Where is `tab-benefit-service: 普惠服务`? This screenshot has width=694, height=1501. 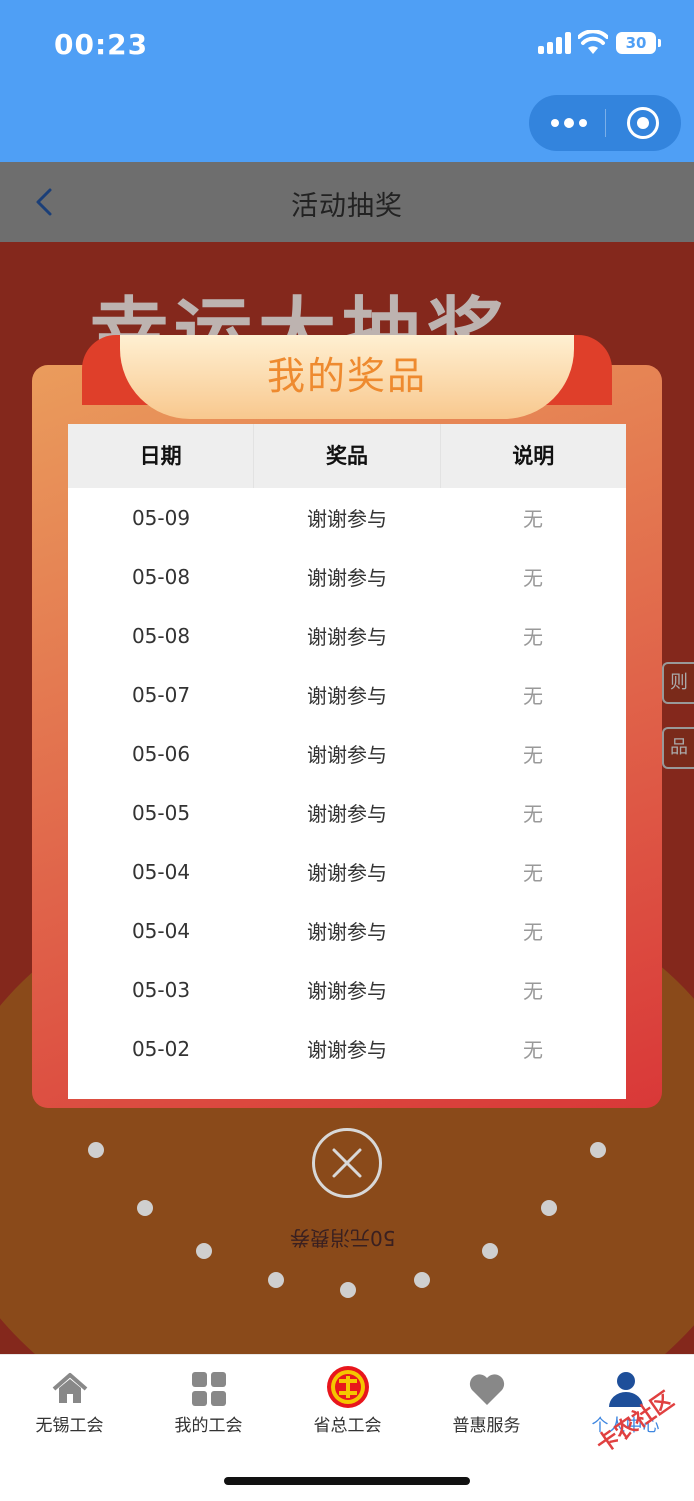 tab-benefit-service: 普惠服务 is located at coordinates (486, 1400).